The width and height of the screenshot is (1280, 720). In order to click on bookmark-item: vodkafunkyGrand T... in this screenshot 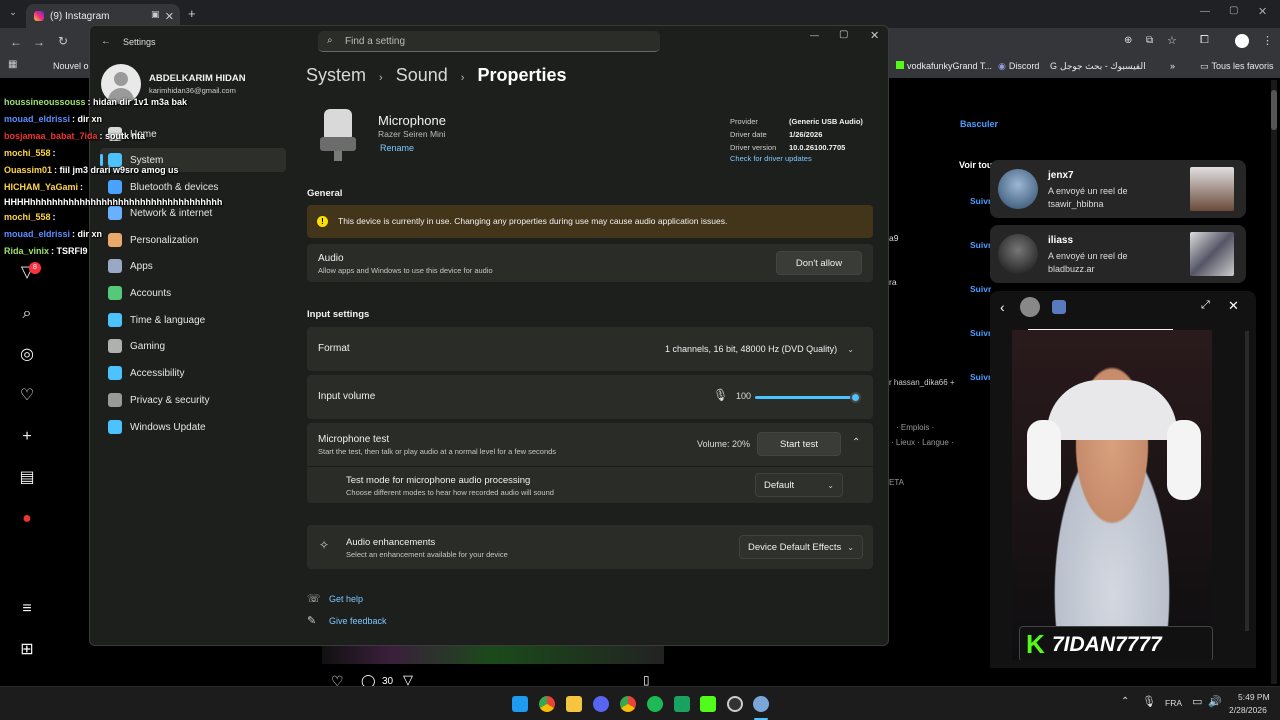, I will do `click(944, 66)`.